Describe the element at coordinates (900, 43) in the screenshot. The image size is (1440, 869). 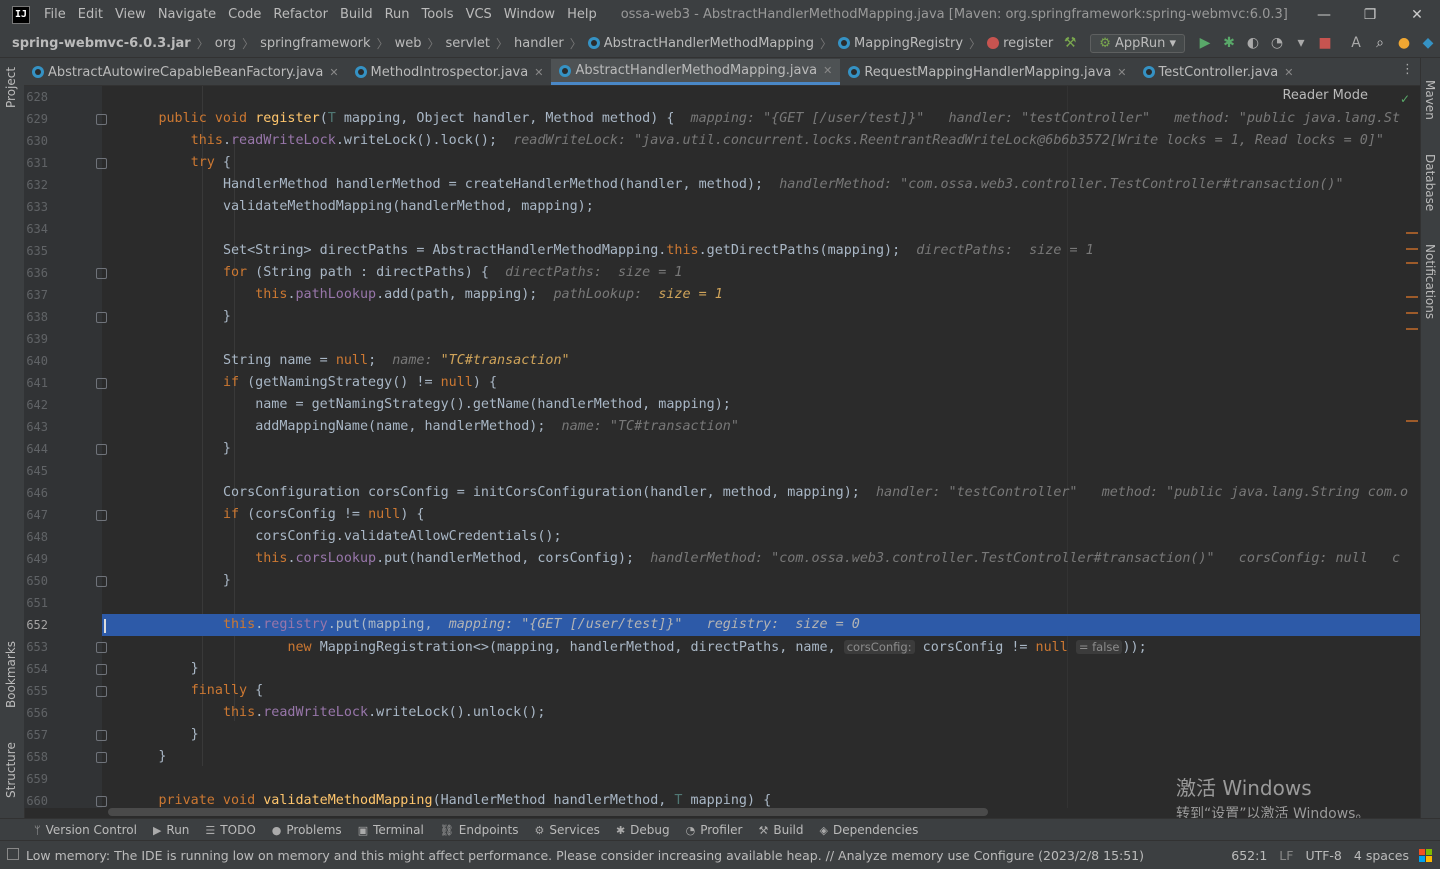
I see `breadcrumb-inner-class: MappingRegistry` at that location.